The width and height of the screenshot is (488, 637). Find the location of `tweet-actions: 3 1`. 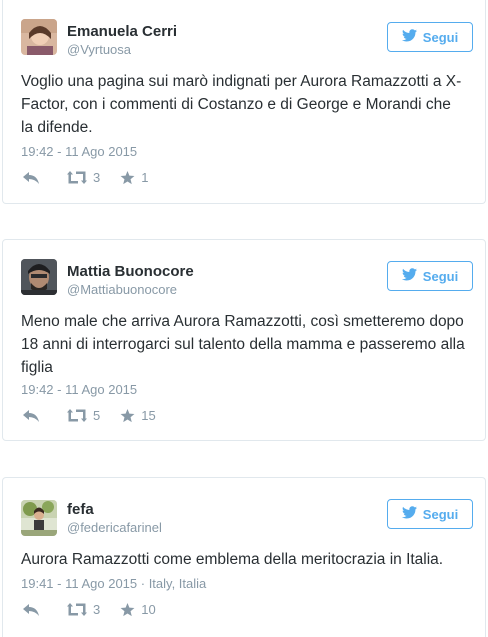

tweet-actions: 3 1 is located at coordinates (85, 177).